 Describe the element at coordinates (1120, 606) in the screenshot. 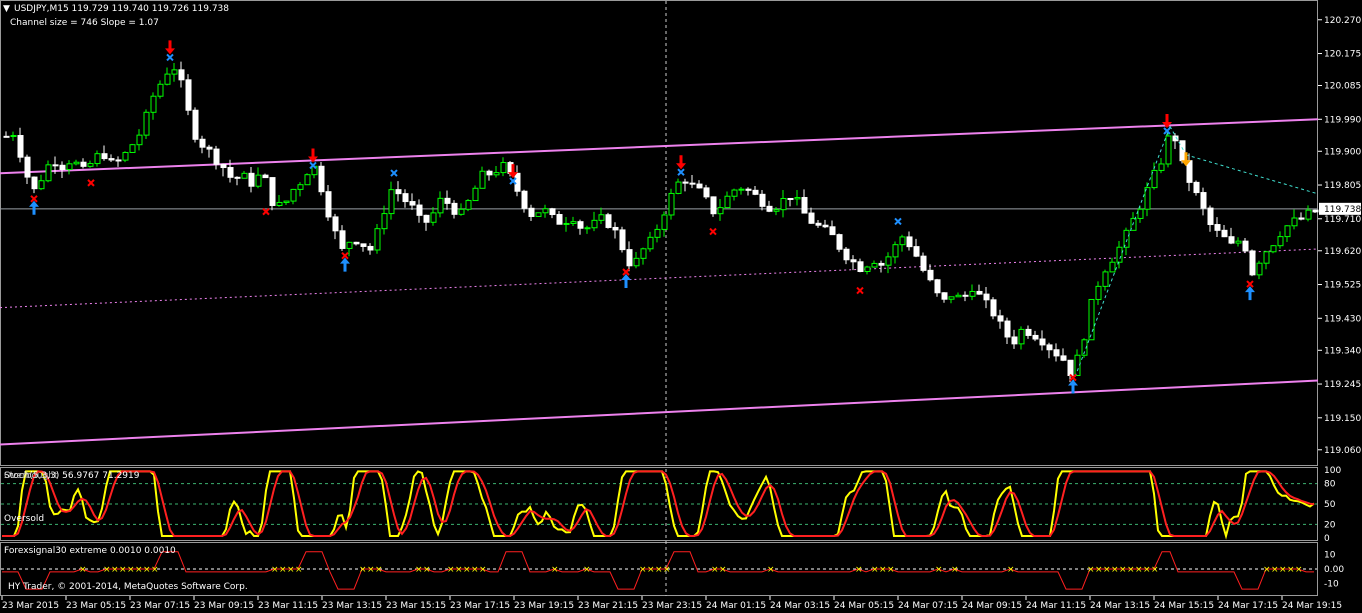

I see `time-tick-label: 24 Mar 13:15` at that location.